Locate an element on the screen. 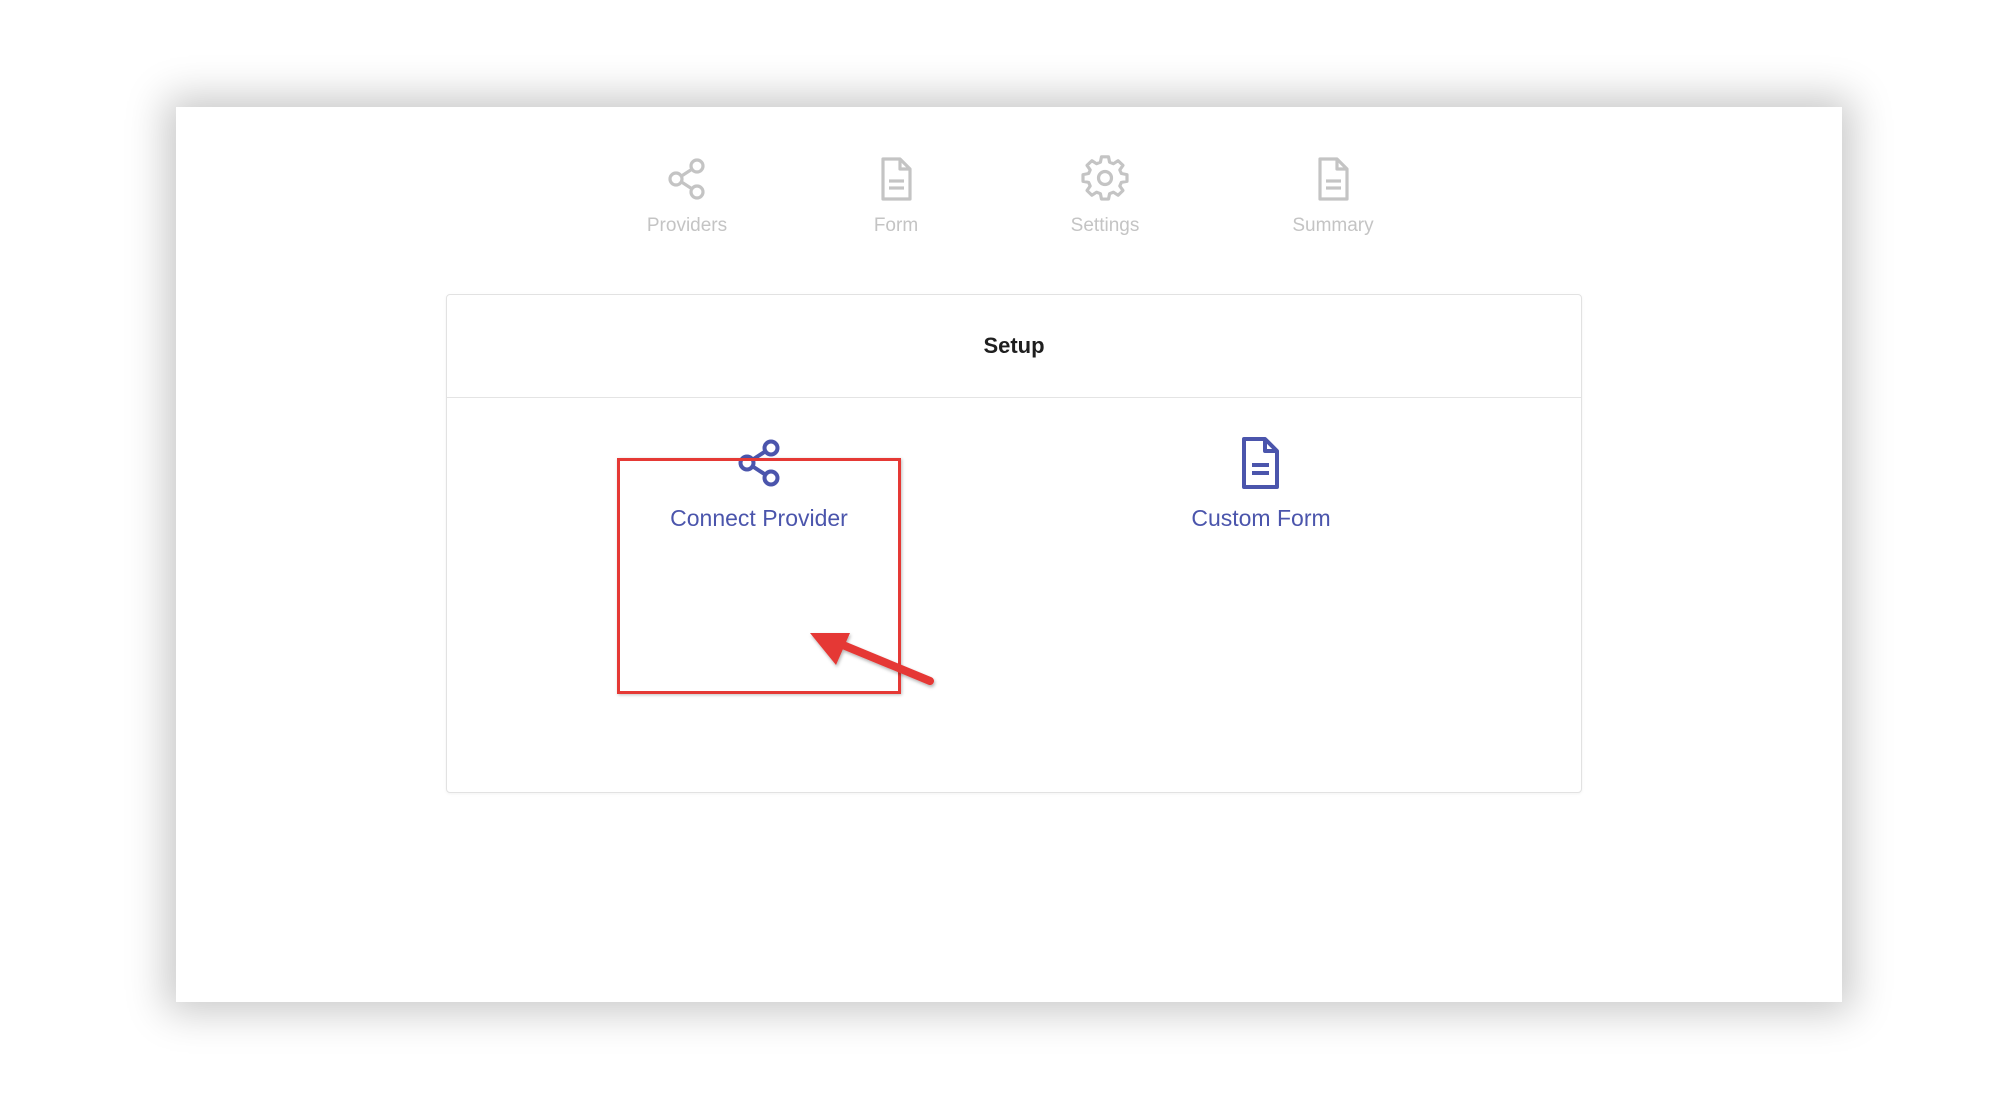 Image resolution: width=2004 pixels, height=1105 pixels. step-form: Form is located at coordinates (896, 196).